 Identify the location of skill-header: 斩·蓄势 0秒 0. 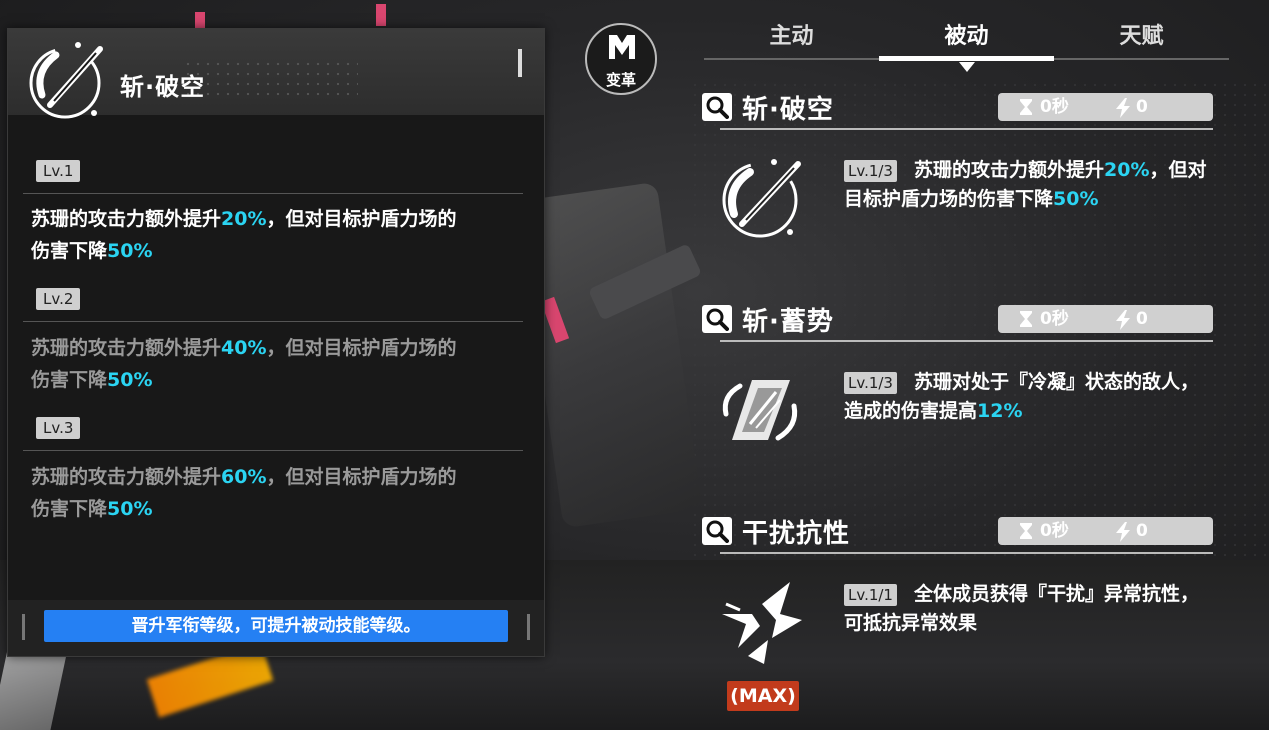
(957, 321).